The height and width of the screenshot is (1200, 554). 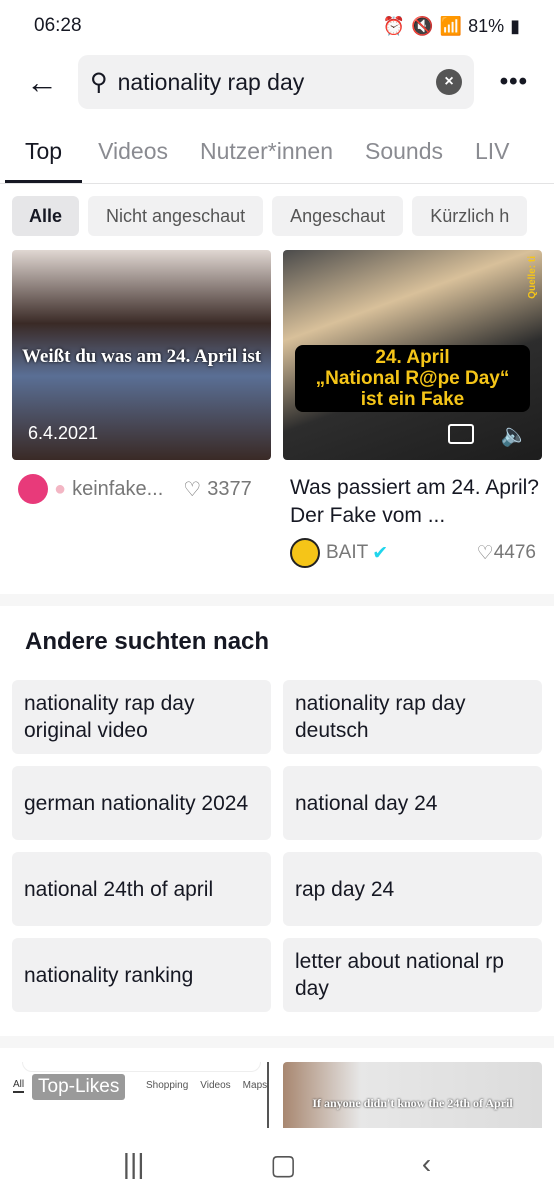 What do you see at coordinates (426, 1164) in the screenshot?
I see `back-icon: ‹` at bounding box center [426, 1164].